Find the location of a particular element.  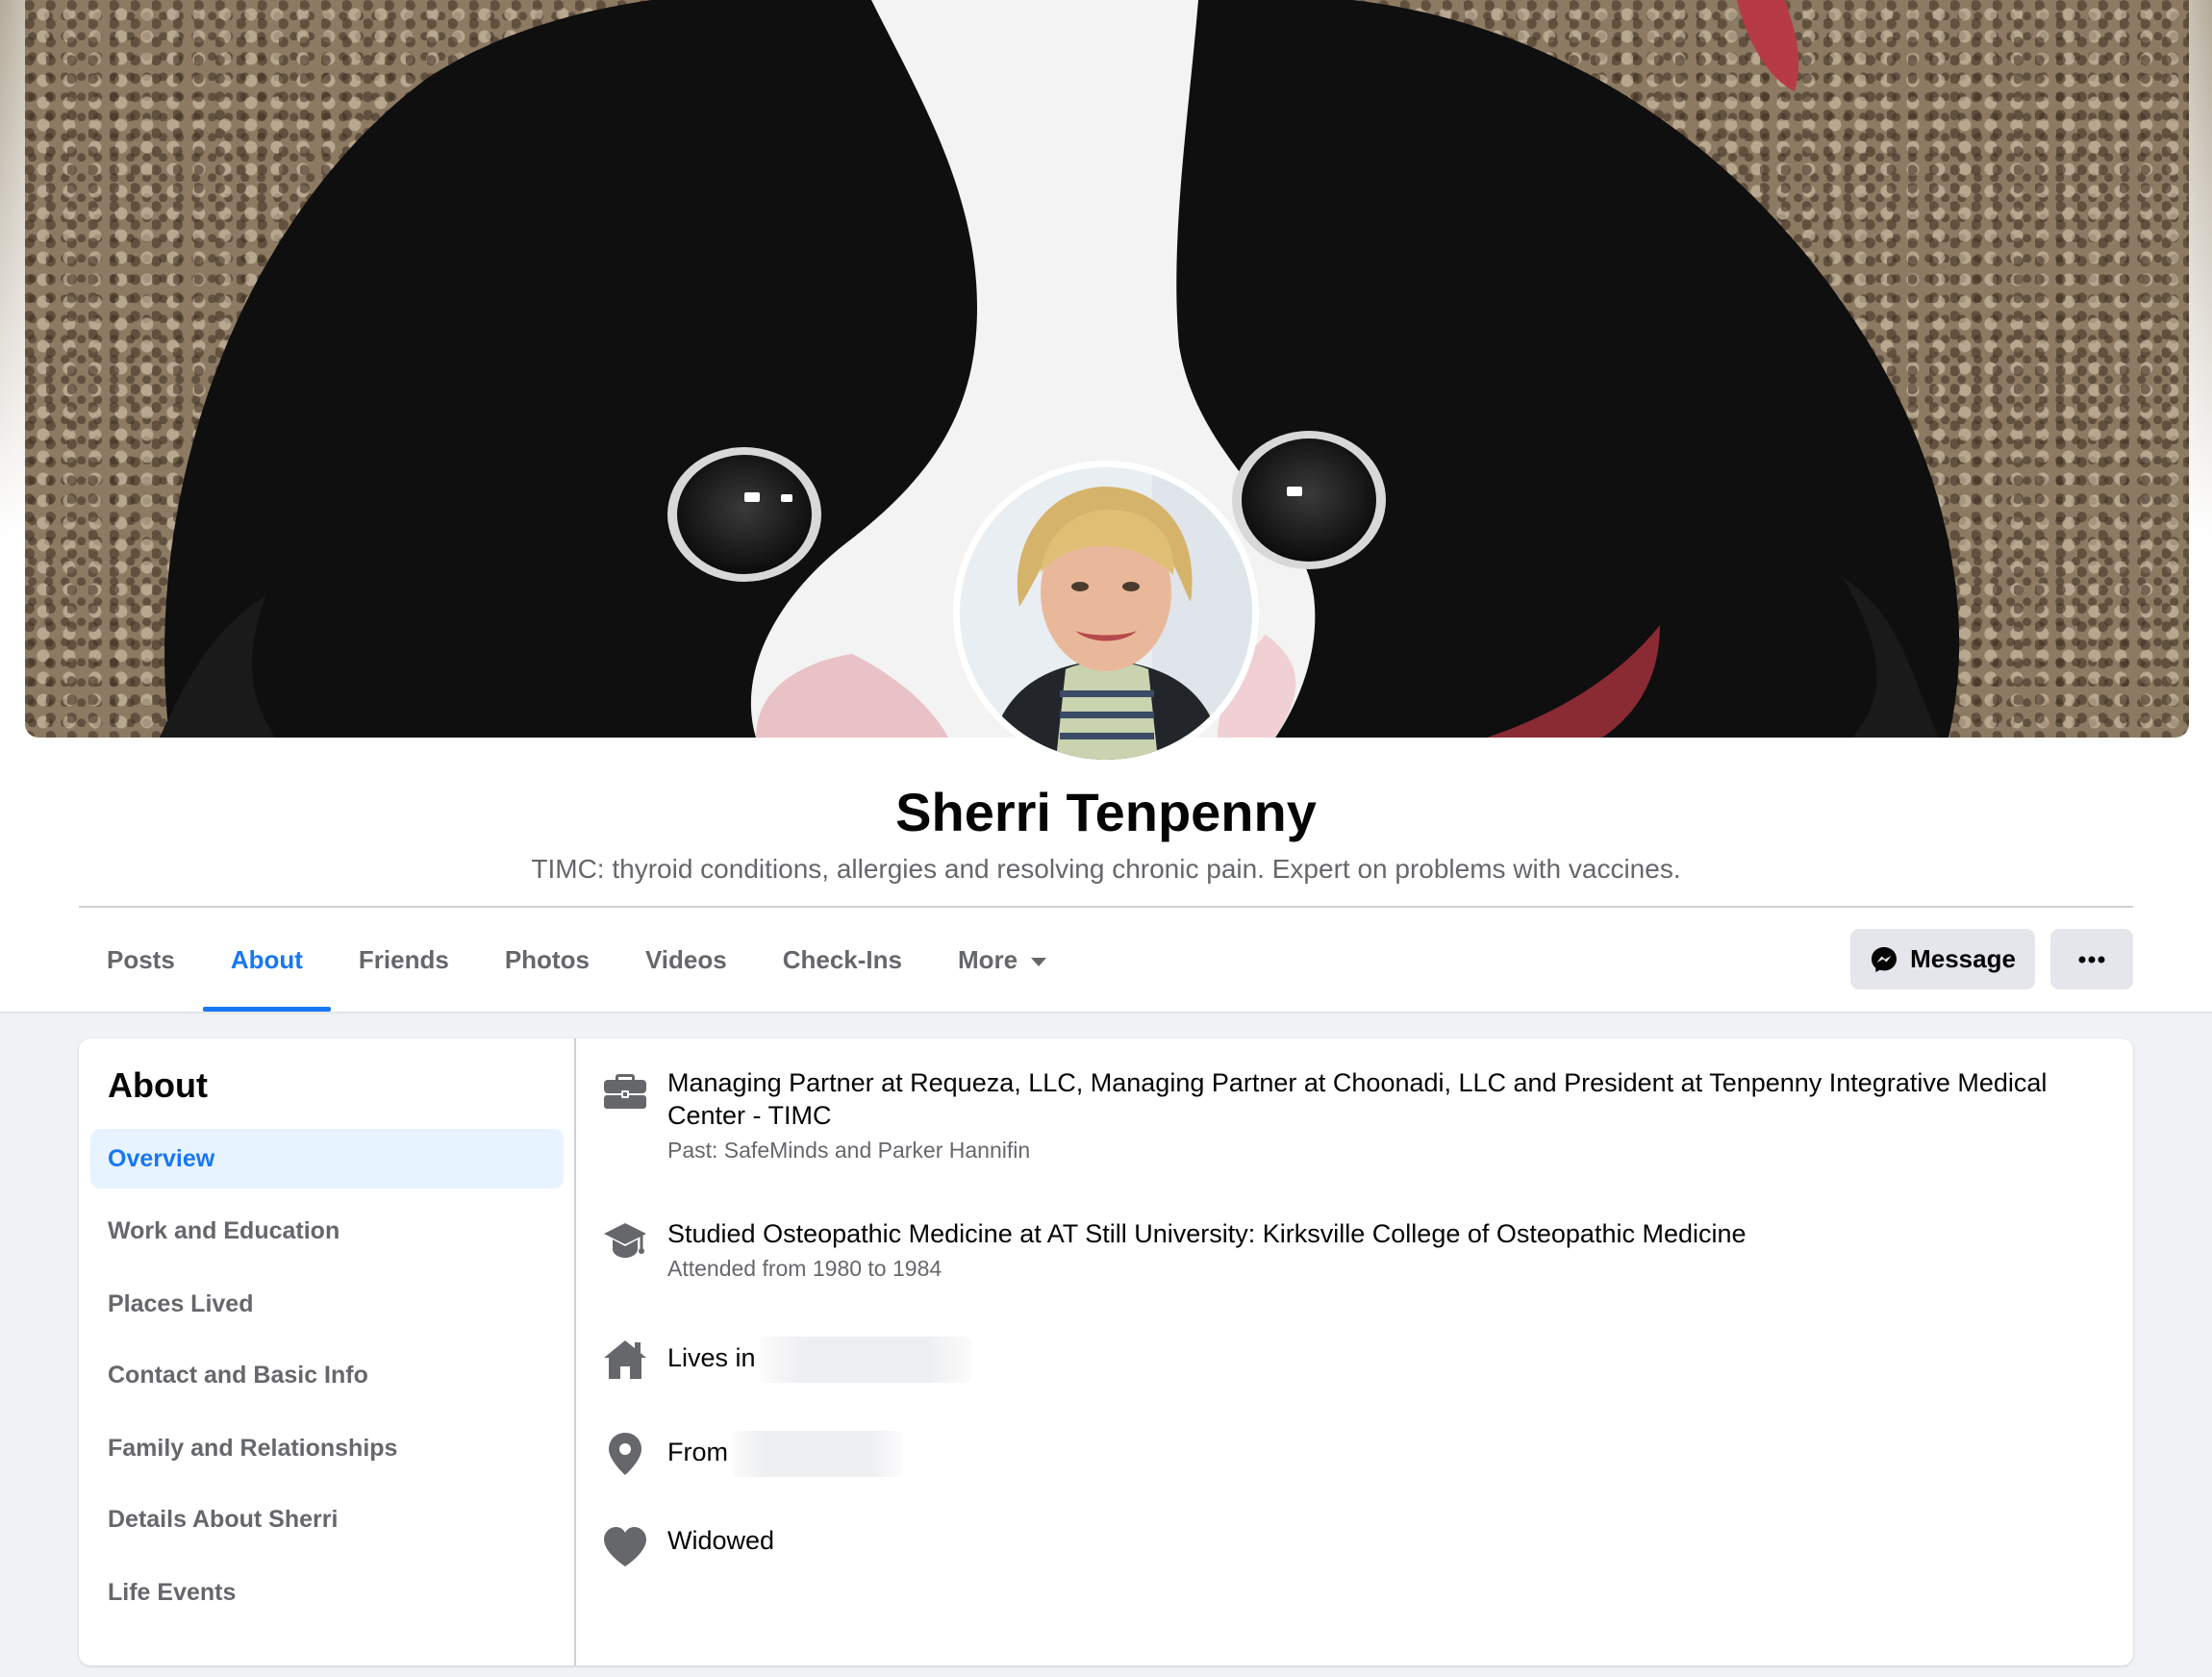

messenger-icon is located at coordinates (1885, 959).